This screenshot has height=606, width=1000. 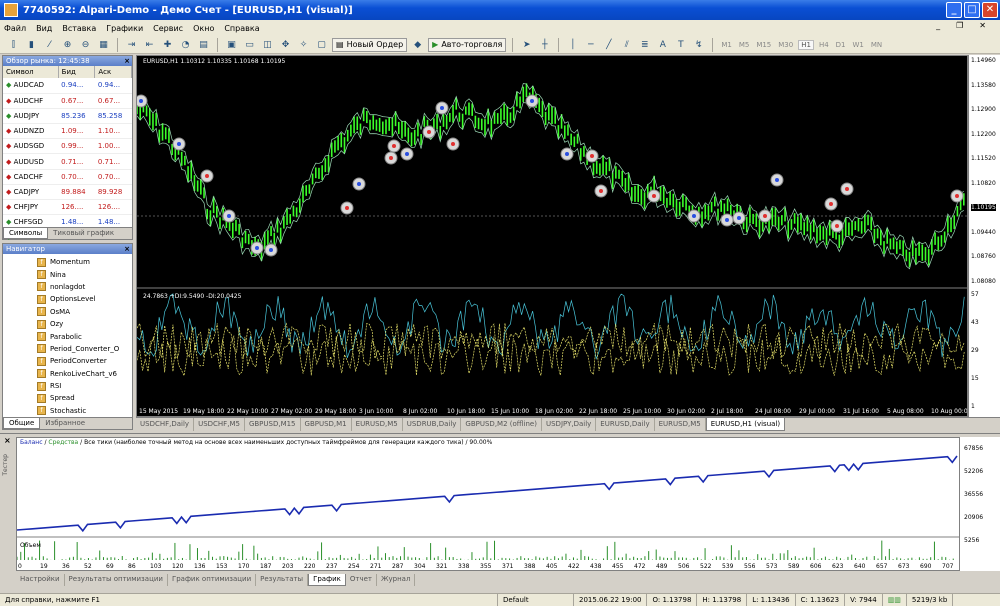 What do you see at coordinates (13, 45) in the screenshot?
I see `bar-chart-icon: ⫿` at bounding box center [13, 45].